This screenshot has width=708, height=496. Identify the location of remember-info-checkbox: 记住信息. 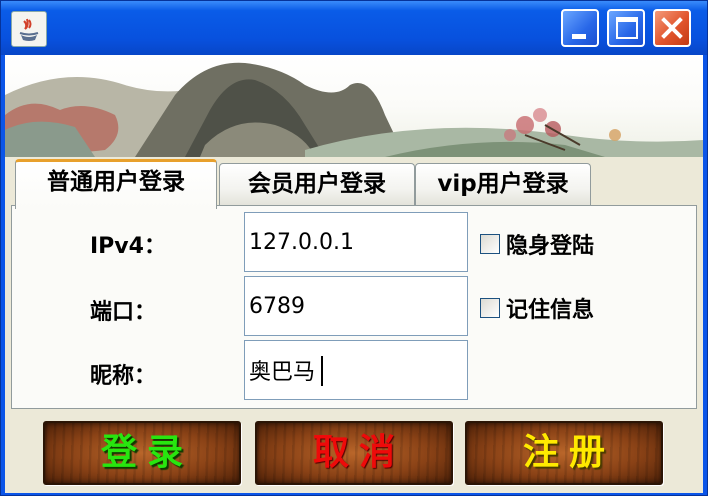
(537, 308).